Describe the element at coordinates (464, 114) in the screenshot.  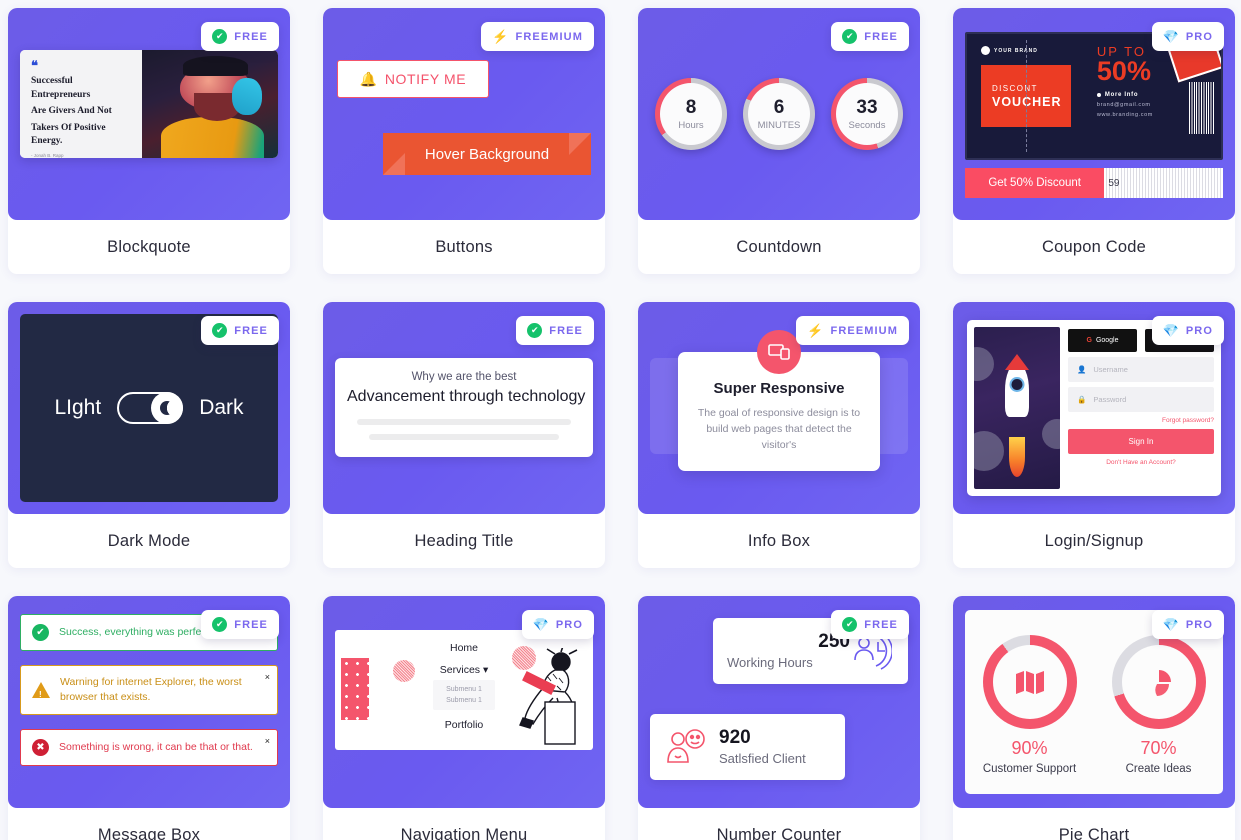
I see `preview-buttons: ⚡ FREEMIUM 🔔 NOTIFY ME Hover Background` at that location.